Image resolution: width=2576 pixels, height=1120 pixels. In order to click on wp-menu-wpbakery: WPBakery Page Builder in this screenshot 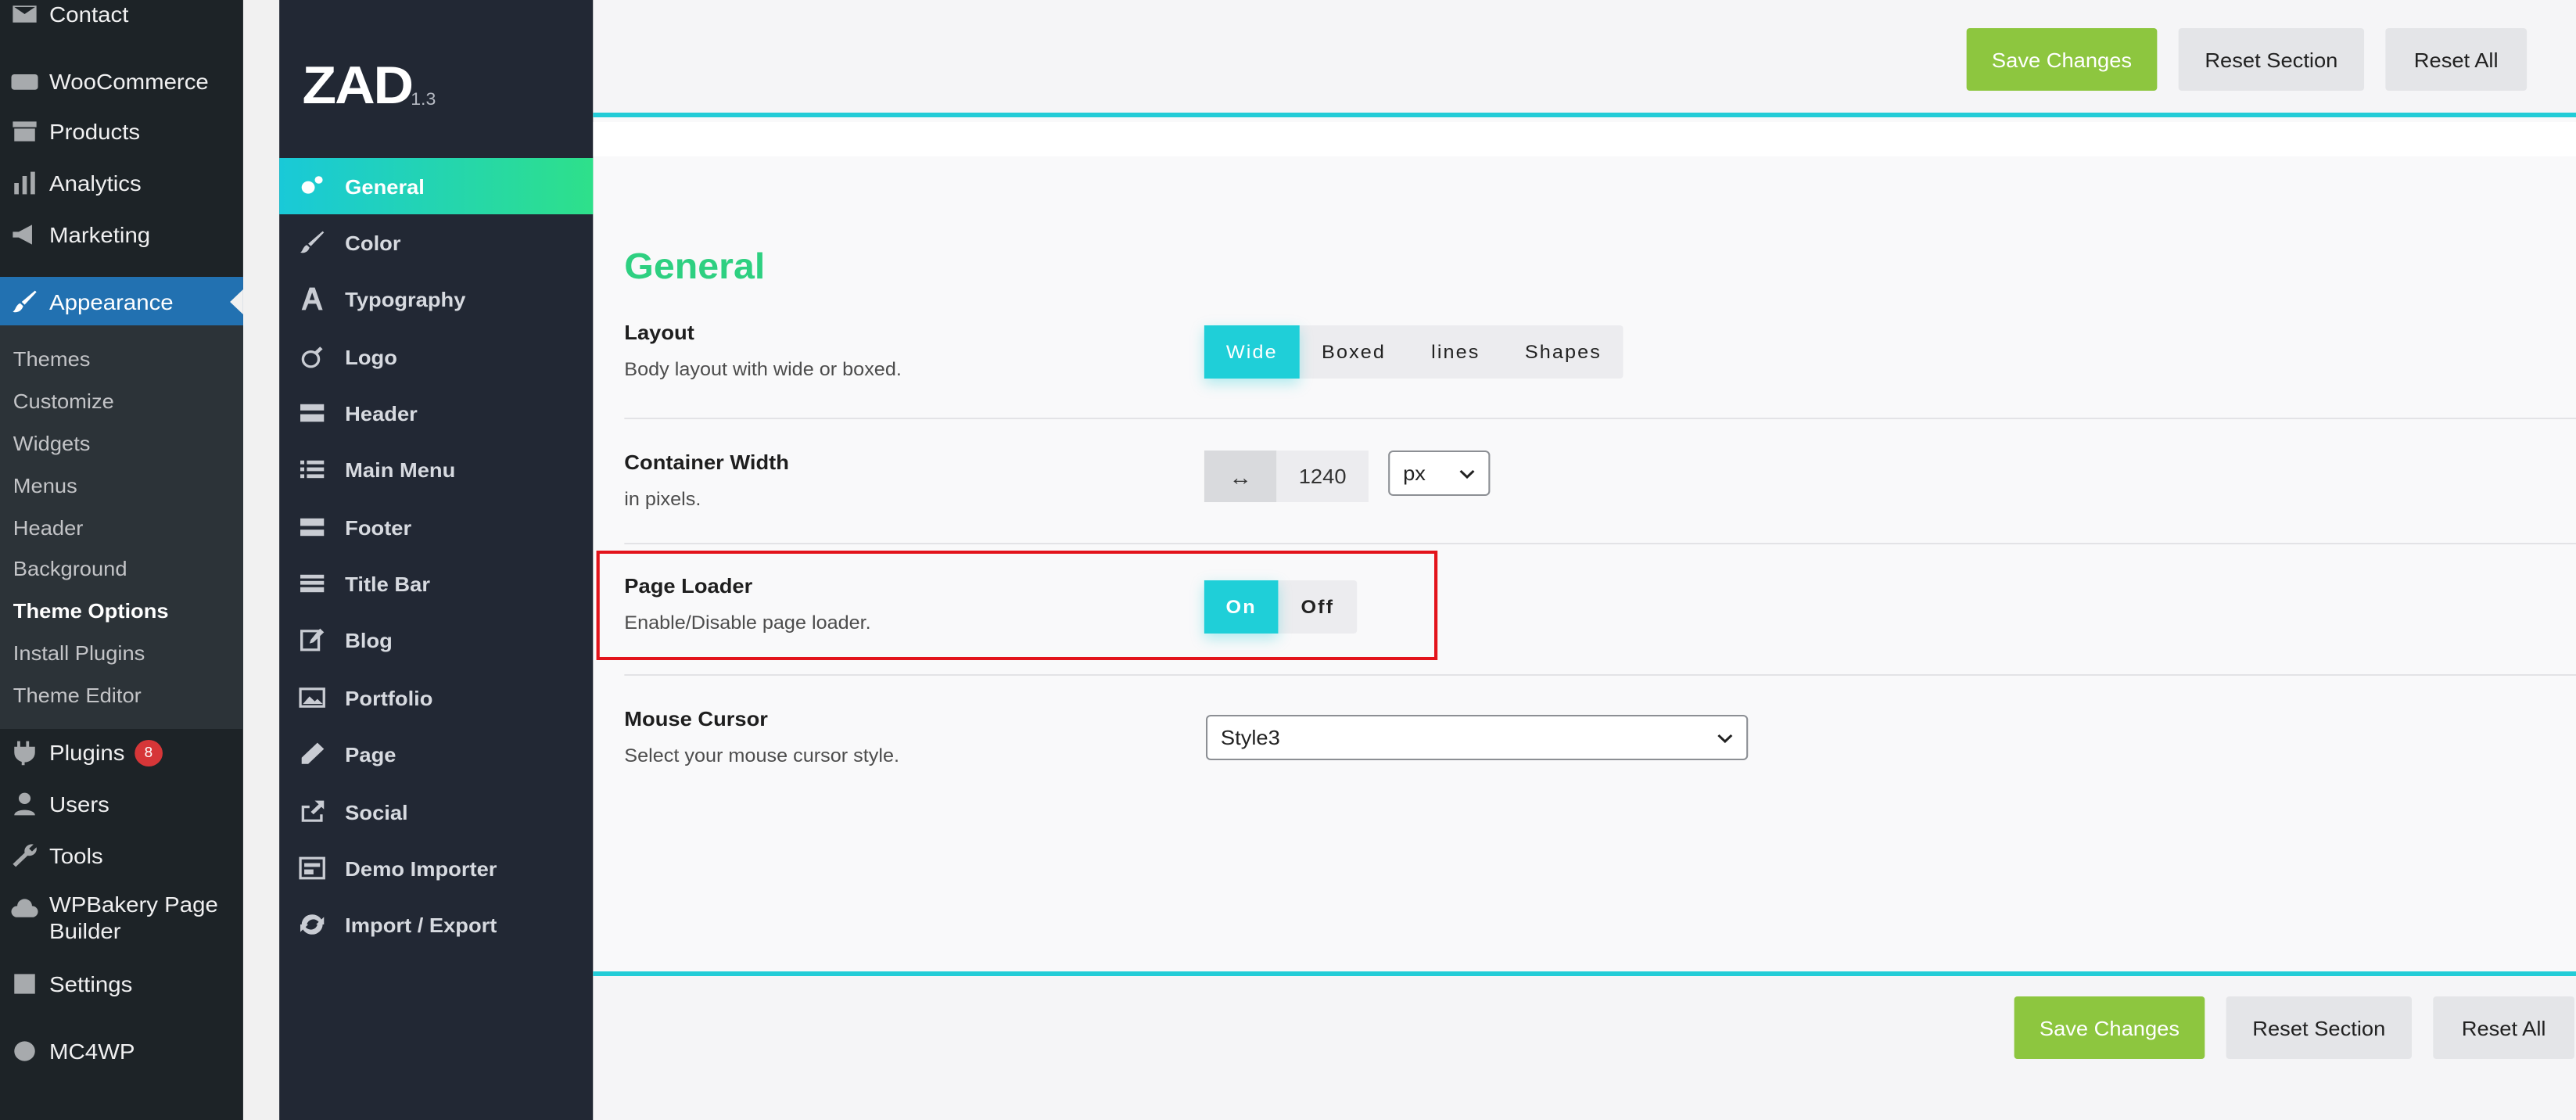, I will do `click(121, 923)`.